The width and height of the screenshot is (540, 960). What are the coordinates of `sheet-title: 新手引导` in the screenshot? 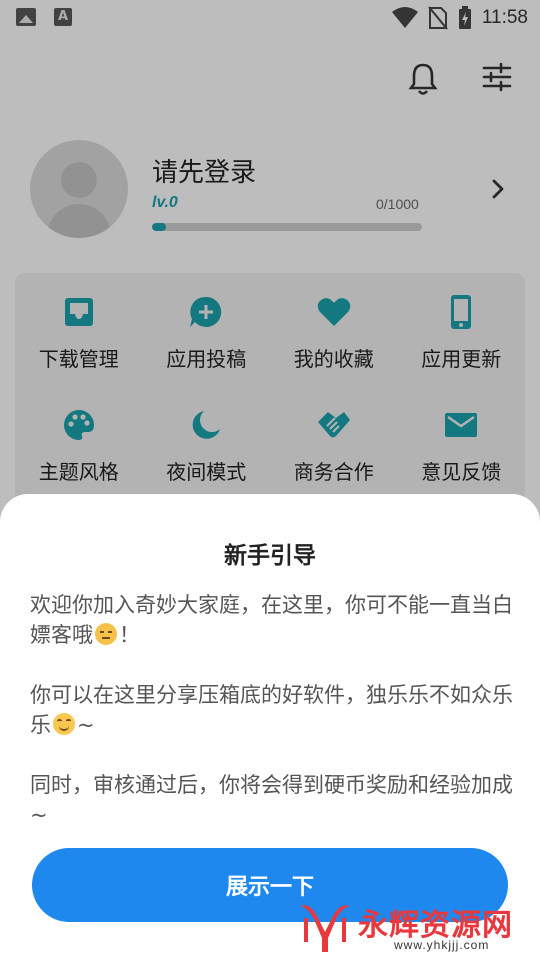 It's located at (270, 556).